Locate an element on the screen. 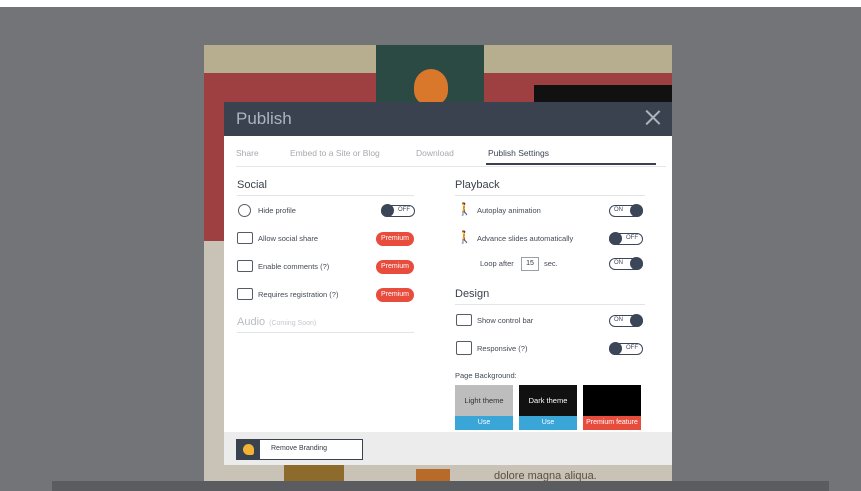  advance-slides-toggle: OFF is located at coordinates (626, 238).